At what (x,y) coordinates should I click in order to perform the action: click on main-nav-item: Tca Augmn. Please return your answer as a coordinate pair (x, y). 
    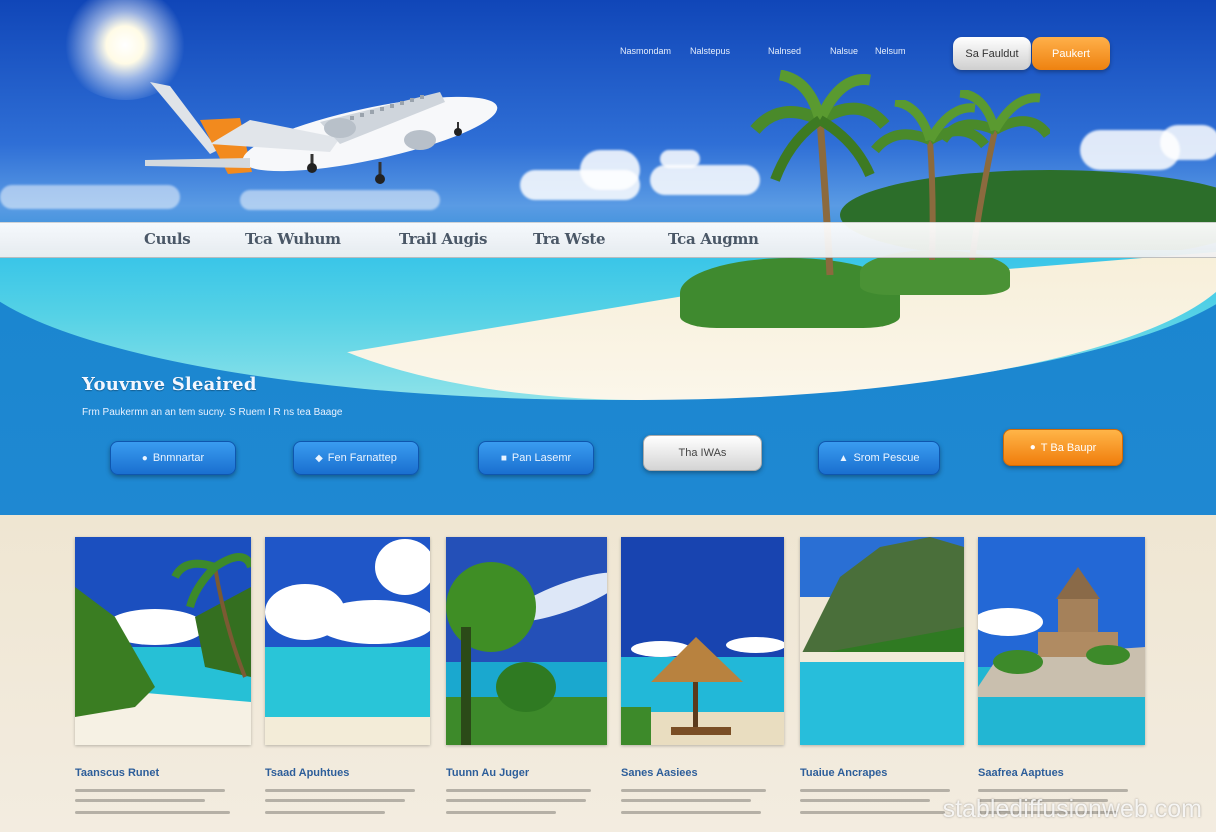
    Looking at the image, I should click on (713, 239).